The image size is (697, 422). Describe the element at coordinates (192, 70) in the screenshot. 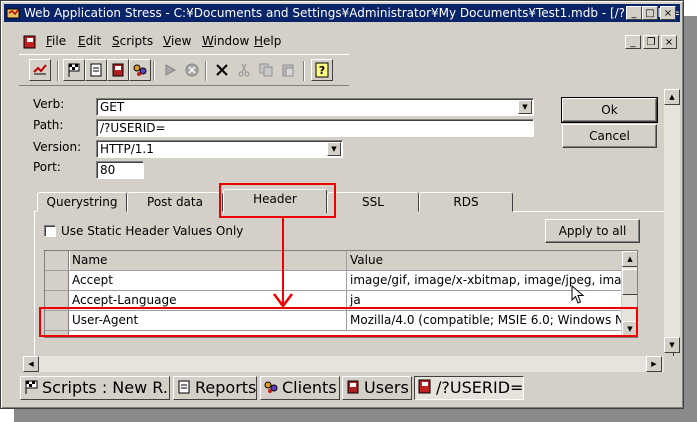

I see `stop-icon` at that location.